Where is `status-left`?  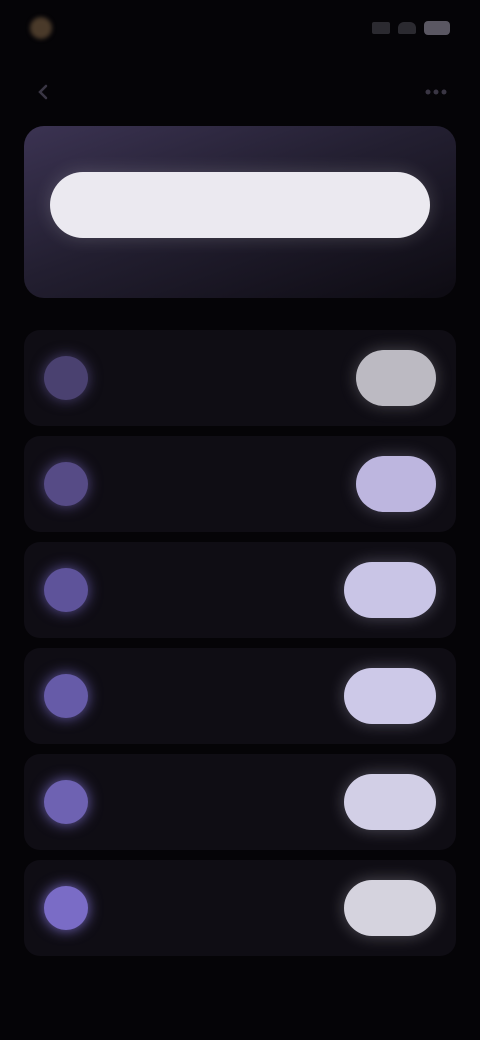 status-left is located at coordinates (46, 28).